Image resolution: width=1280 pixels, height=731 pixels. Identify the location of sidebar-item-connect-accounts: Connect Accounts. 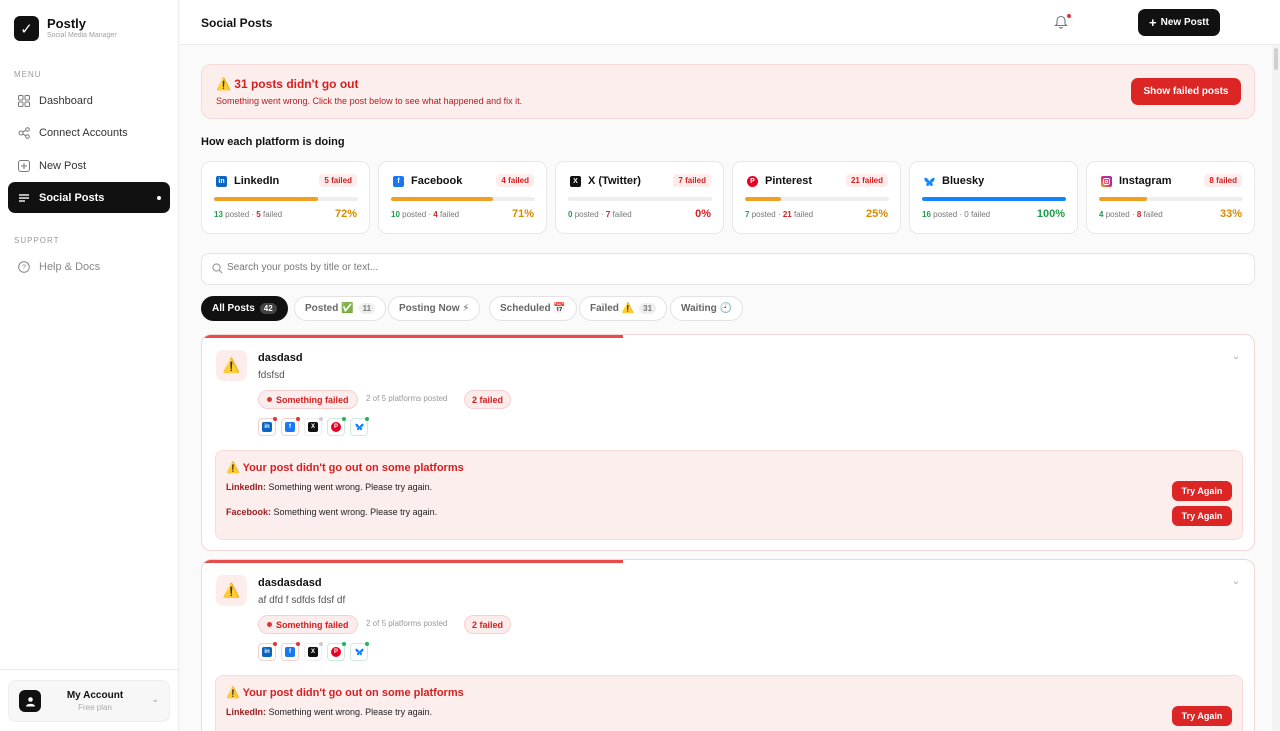
(89, 132).